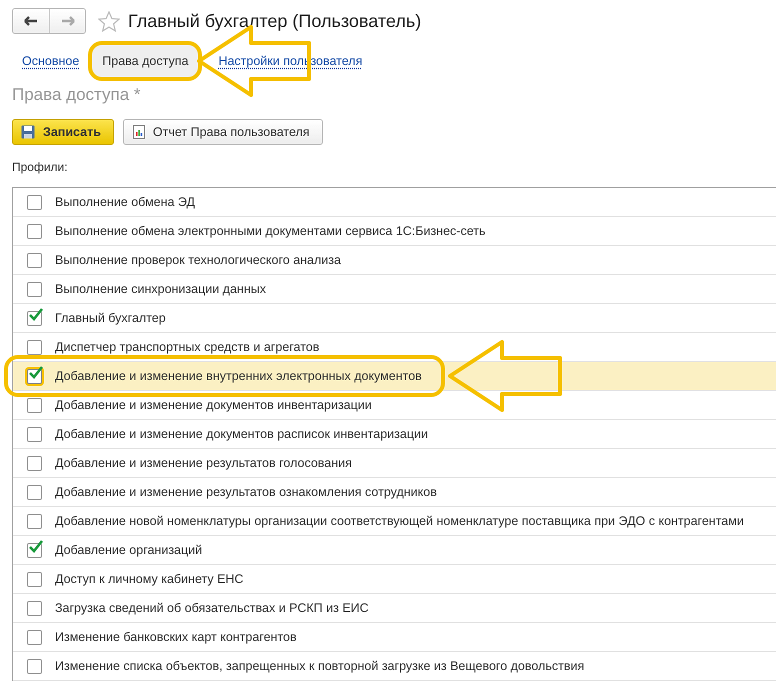 Image resolution: width=776 pixels, height=684 pixels. What do you see at coordinates (160, 289) in the screenshot?
I see `profile-name: Выполнение синхронизации данных` at bounding box center [160, 289].